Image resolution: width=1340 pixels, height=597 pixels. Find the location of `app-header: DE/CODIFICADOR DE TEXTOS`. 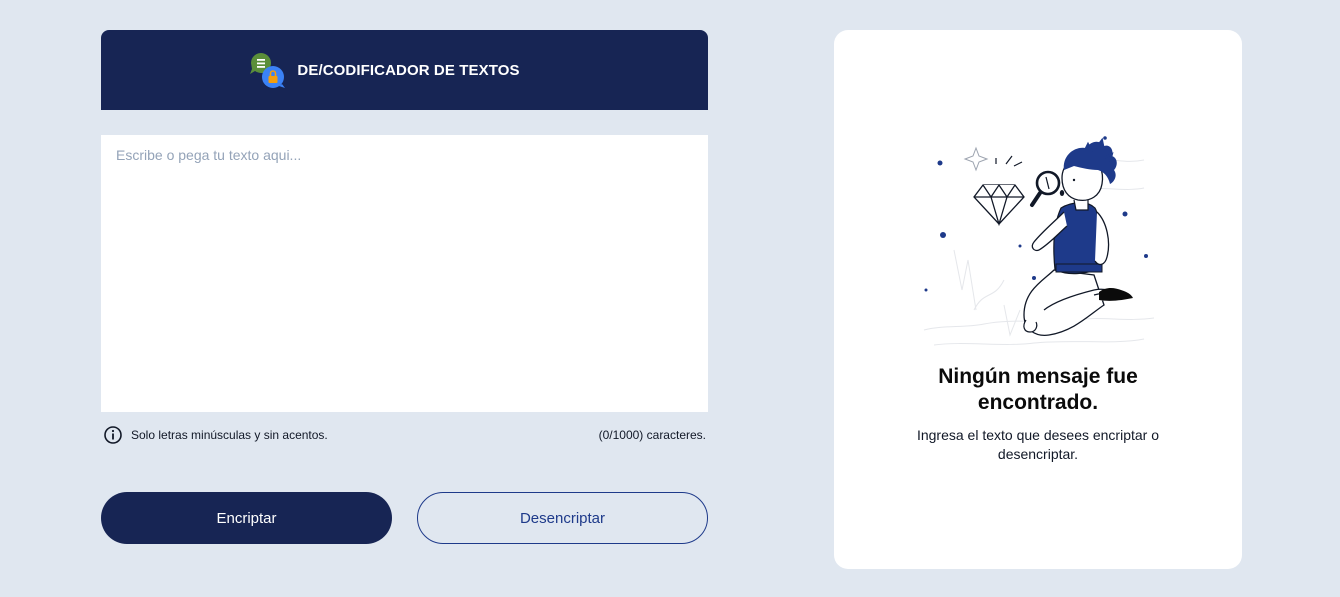

app-header: DE/CODIFICADOR DE TEXTOS is located at coordinates (404, 70).